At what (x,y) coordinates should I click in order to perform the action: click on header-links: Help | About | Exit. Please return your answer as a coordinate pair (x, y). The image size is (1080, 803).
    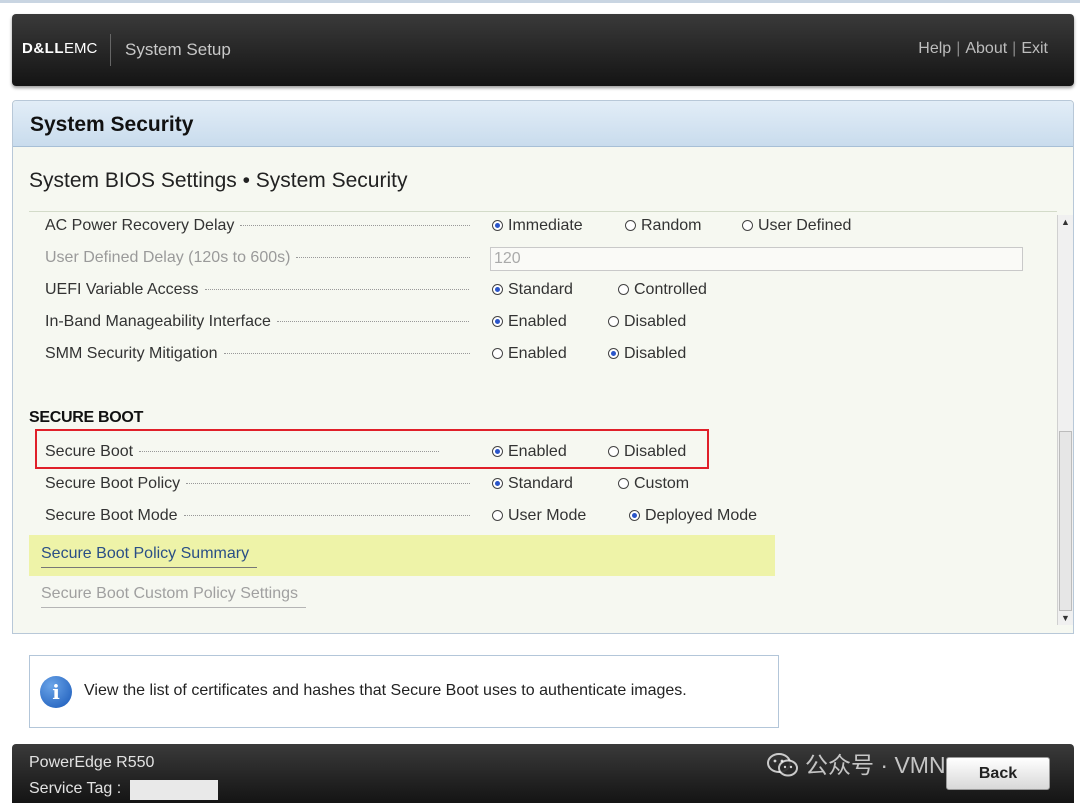
    Looking at the image, I should click on (983, 49).